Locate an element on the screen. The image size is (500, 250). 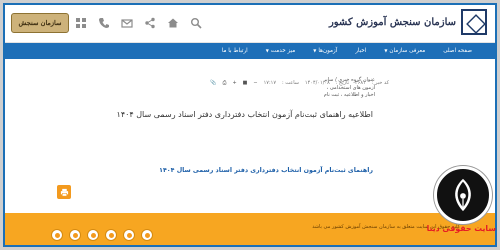
watermark-text: سایت حقوقی دینا is located at coordinates (461, 228).